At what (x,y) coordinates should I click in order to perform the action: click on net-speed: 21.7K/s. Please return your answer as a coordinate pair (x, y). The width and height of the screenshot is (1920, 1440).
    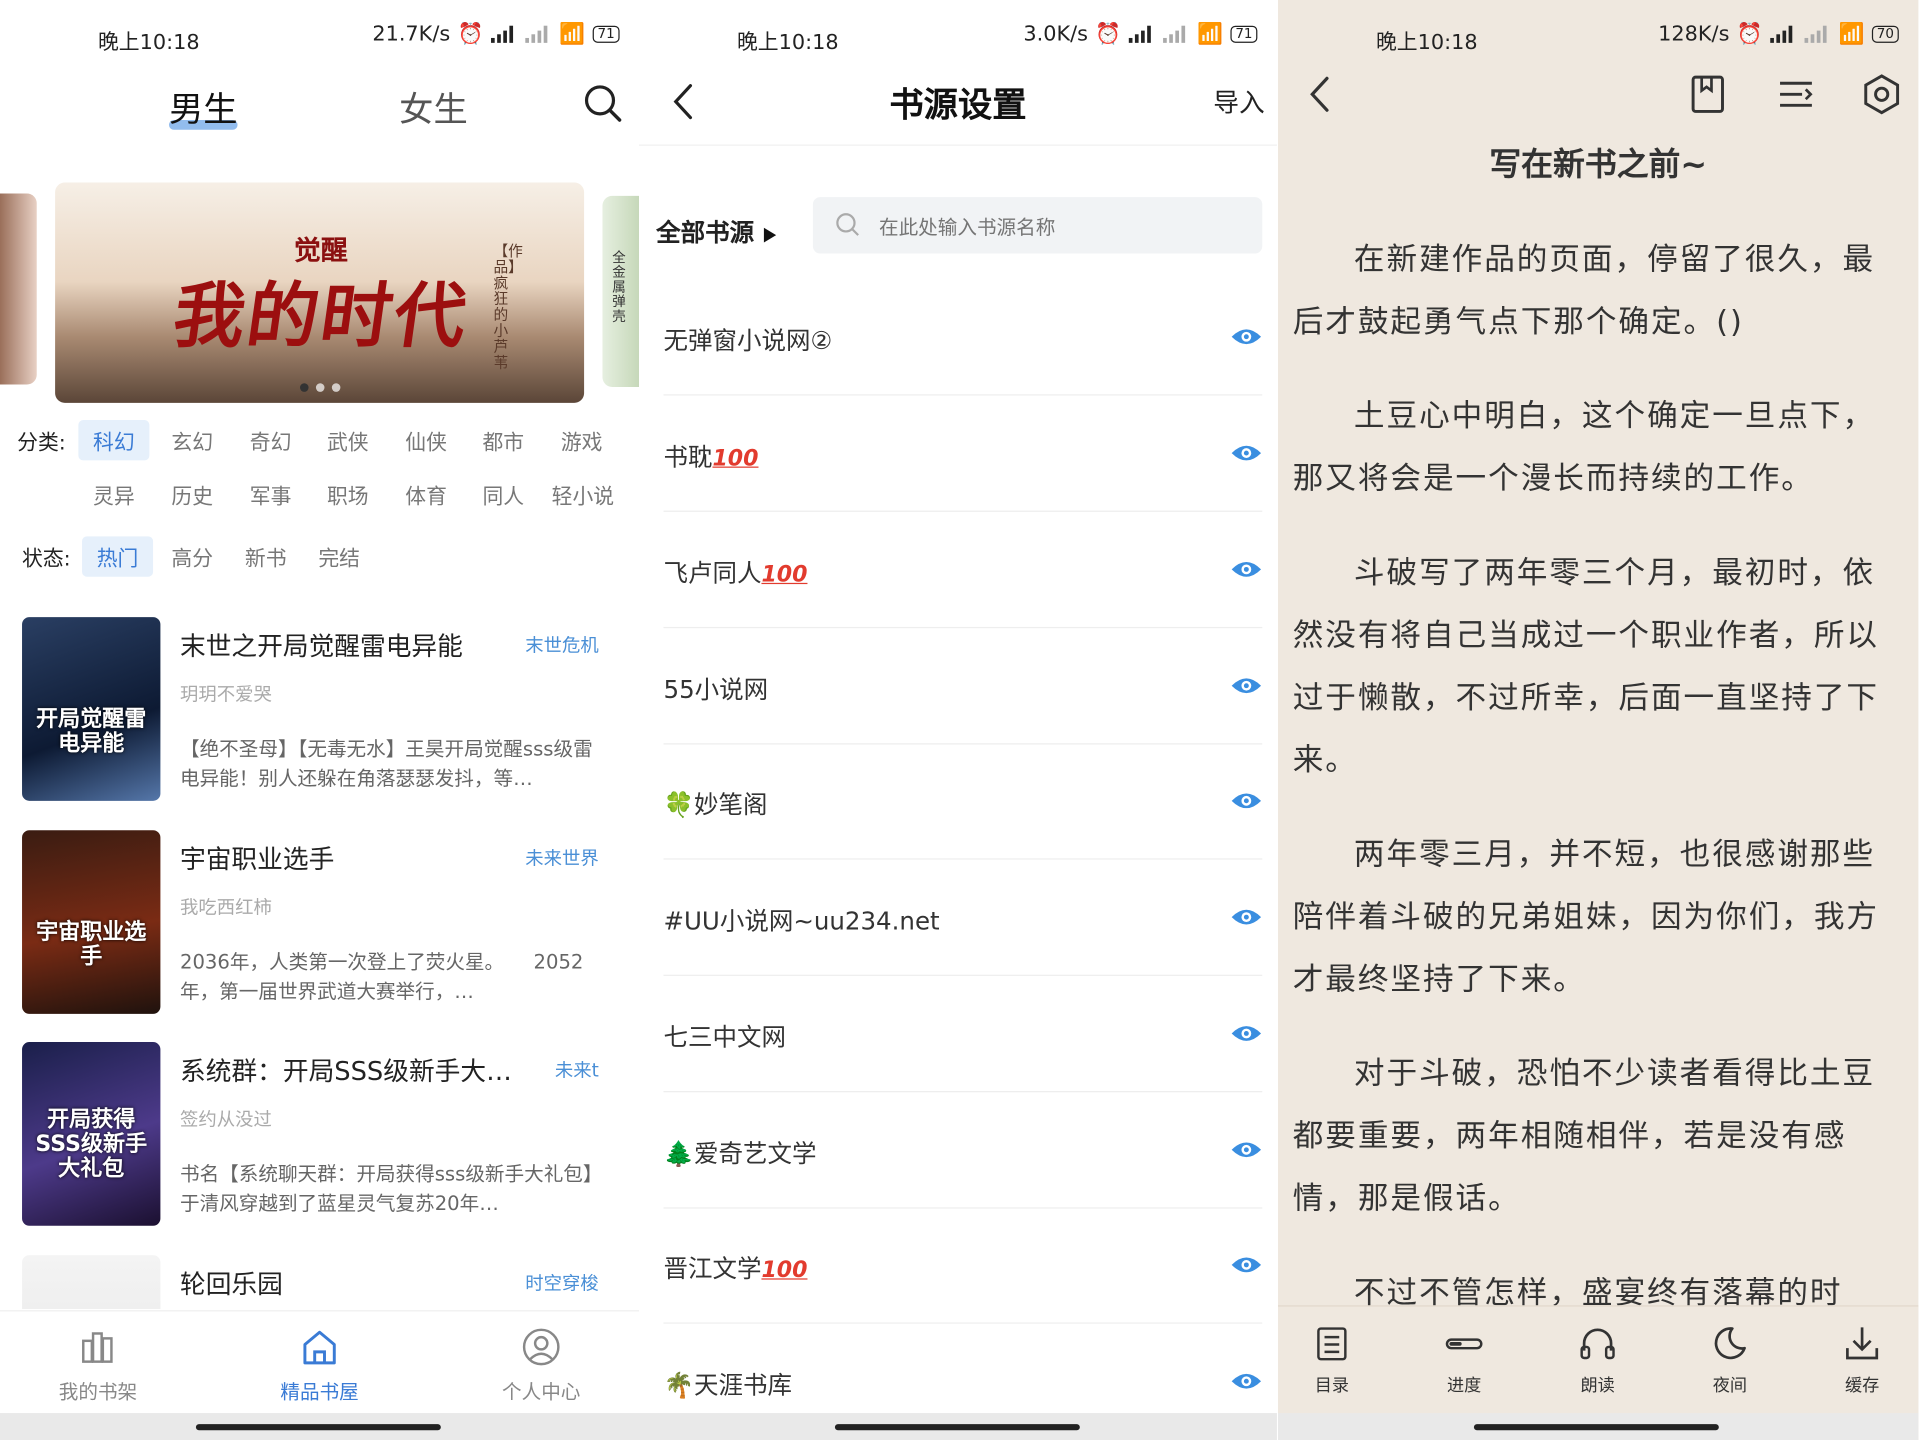
    Looking at the image, I should click on (411, 34).